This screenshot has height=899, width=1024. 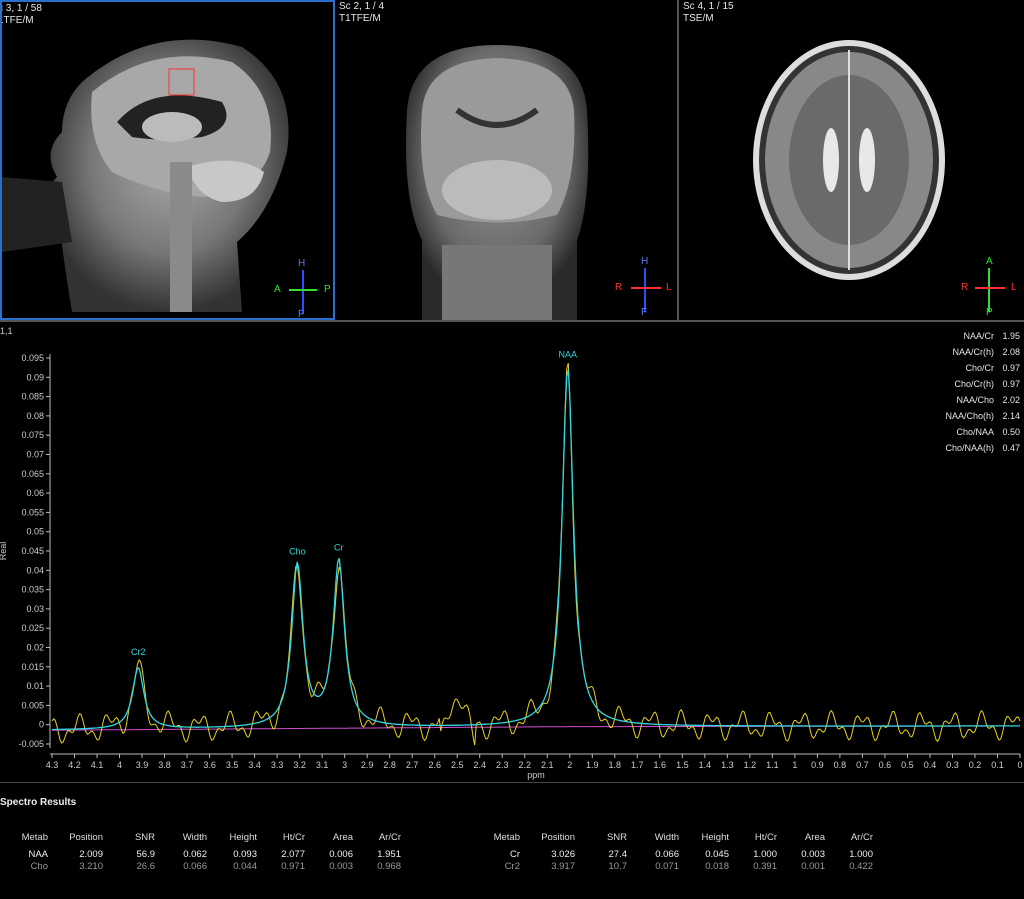 I want to click on y-tick-label: 0.035, so click(x=32, y=590).